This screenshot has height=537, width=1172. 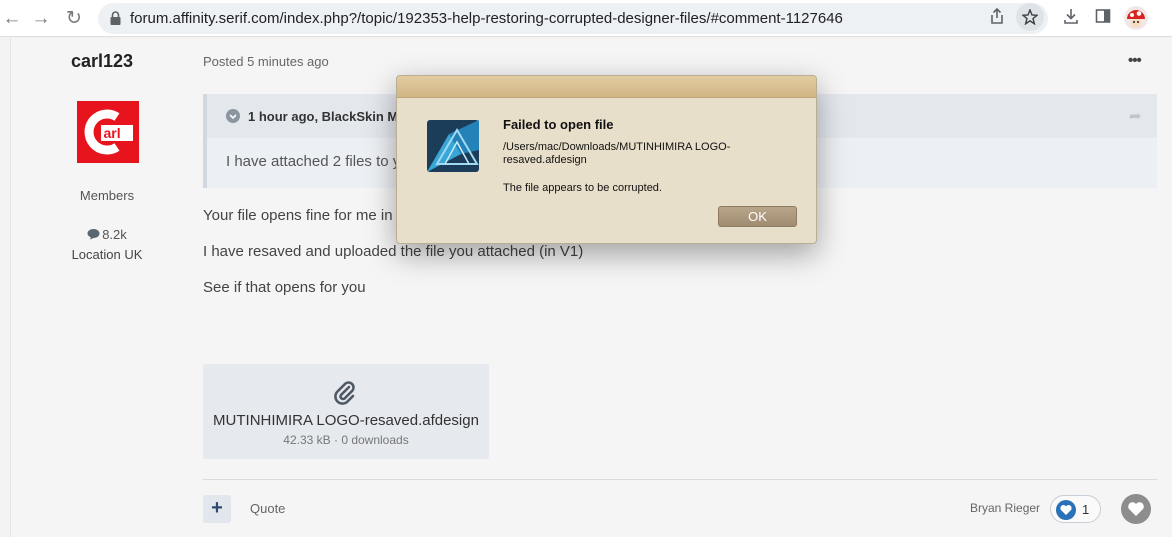 What do you see at coordinates (107, 195) in the screenshot?
I see `member-group-label: Members` at bounding box center [107, 195].